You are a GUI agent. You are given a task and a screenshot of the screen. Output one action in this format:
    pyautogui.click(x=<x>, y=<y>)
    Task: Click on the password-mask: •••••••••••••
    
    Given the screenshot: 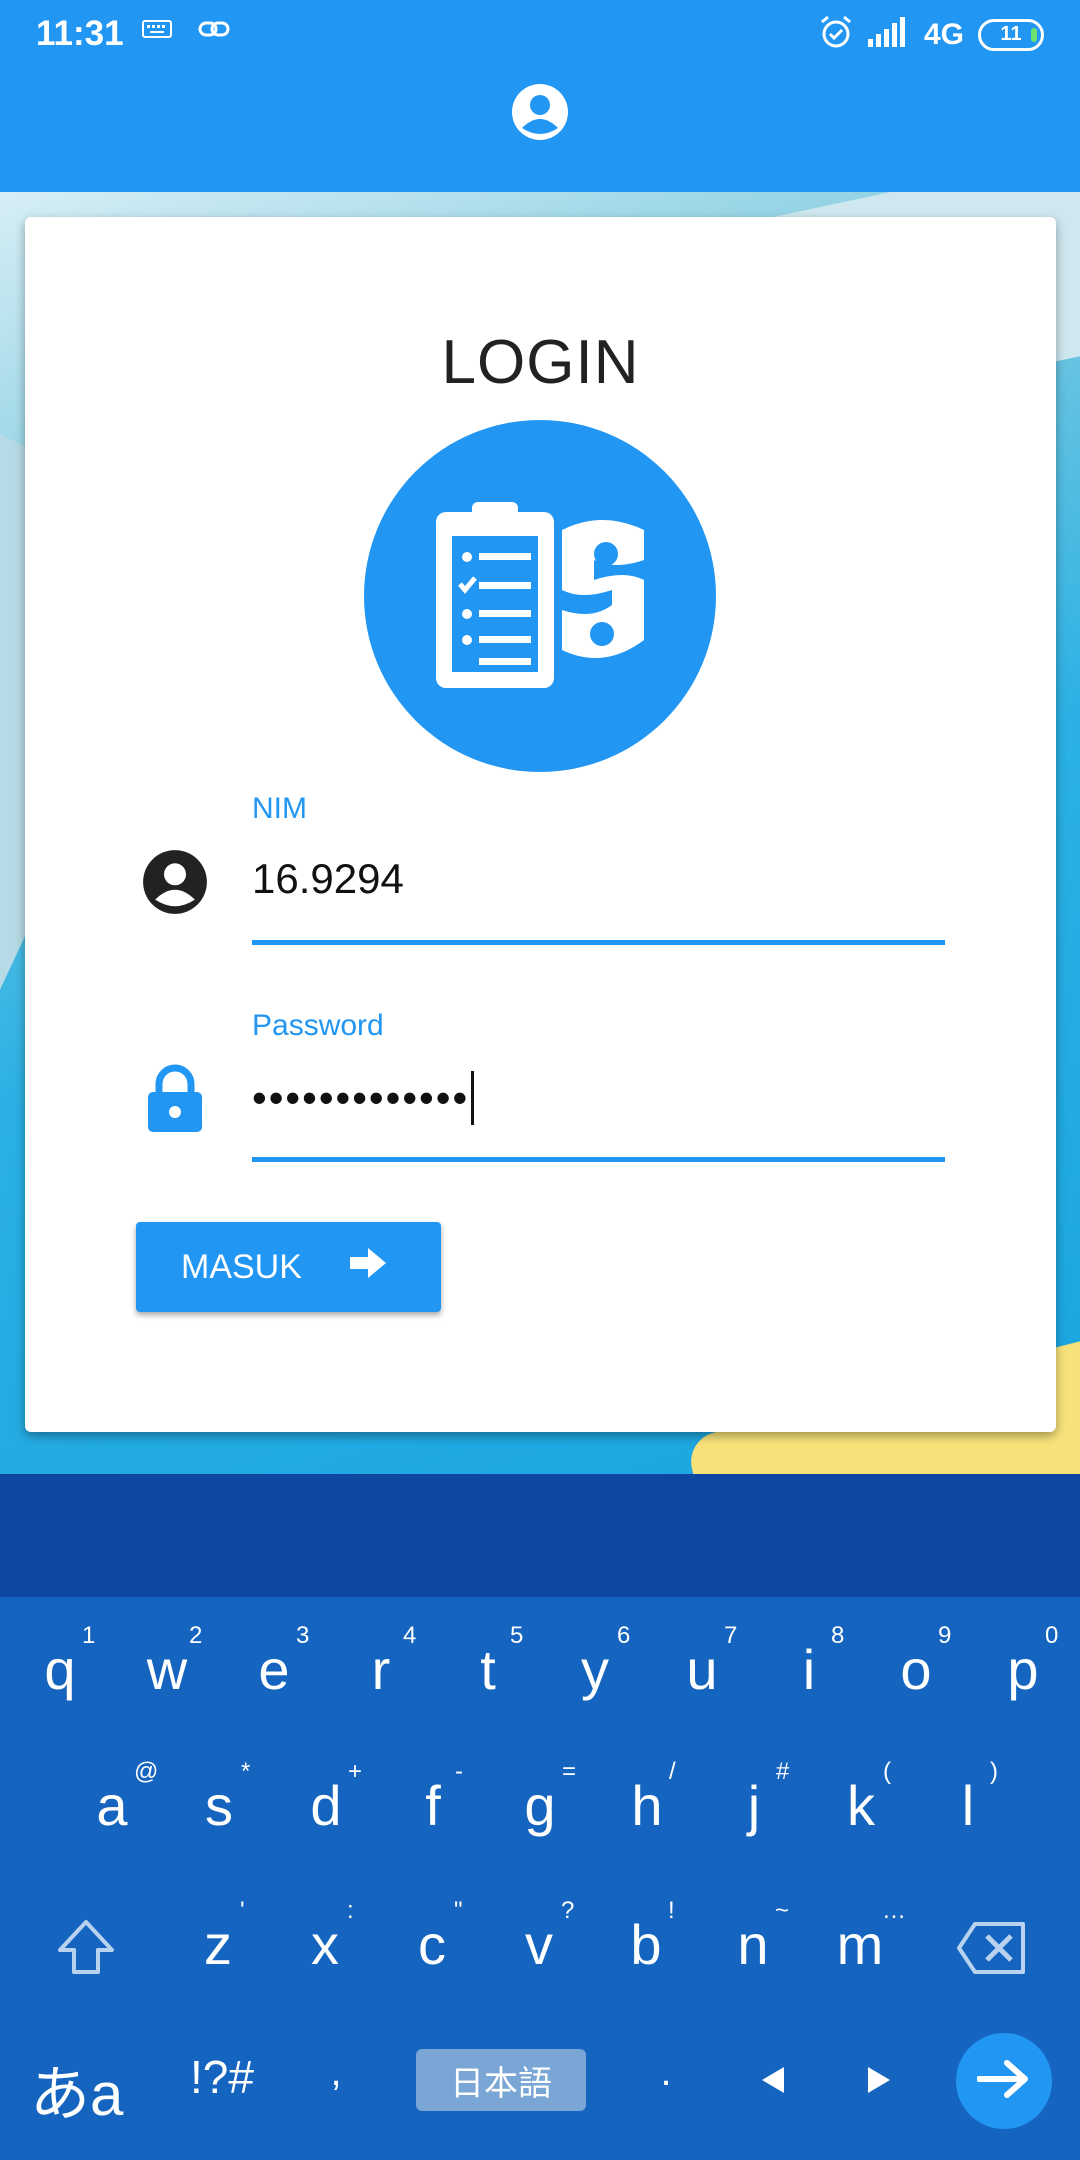 What is the action you would take?
    pyautogui.click(x=361, y=1097)
    